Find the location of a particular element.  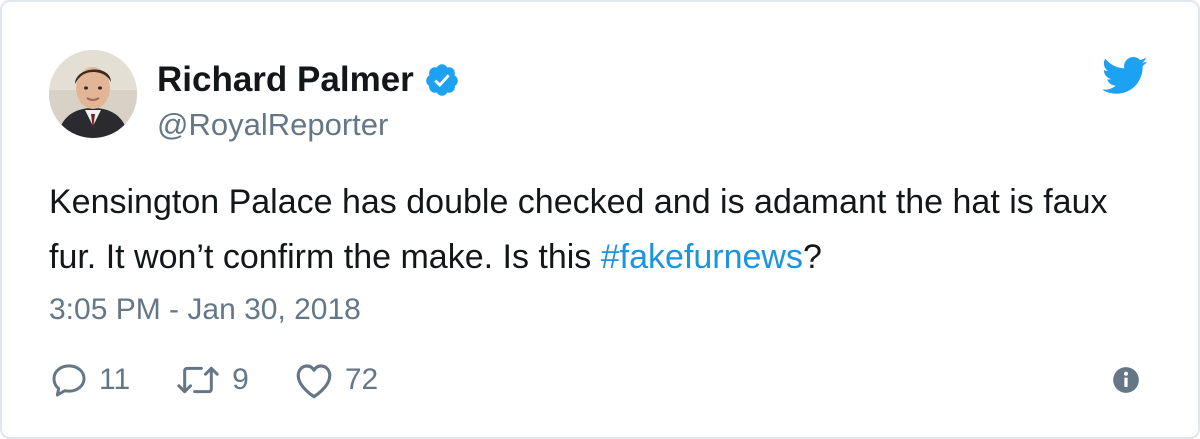

name-row: Richard Palmer is located at coordinates (308, 80).